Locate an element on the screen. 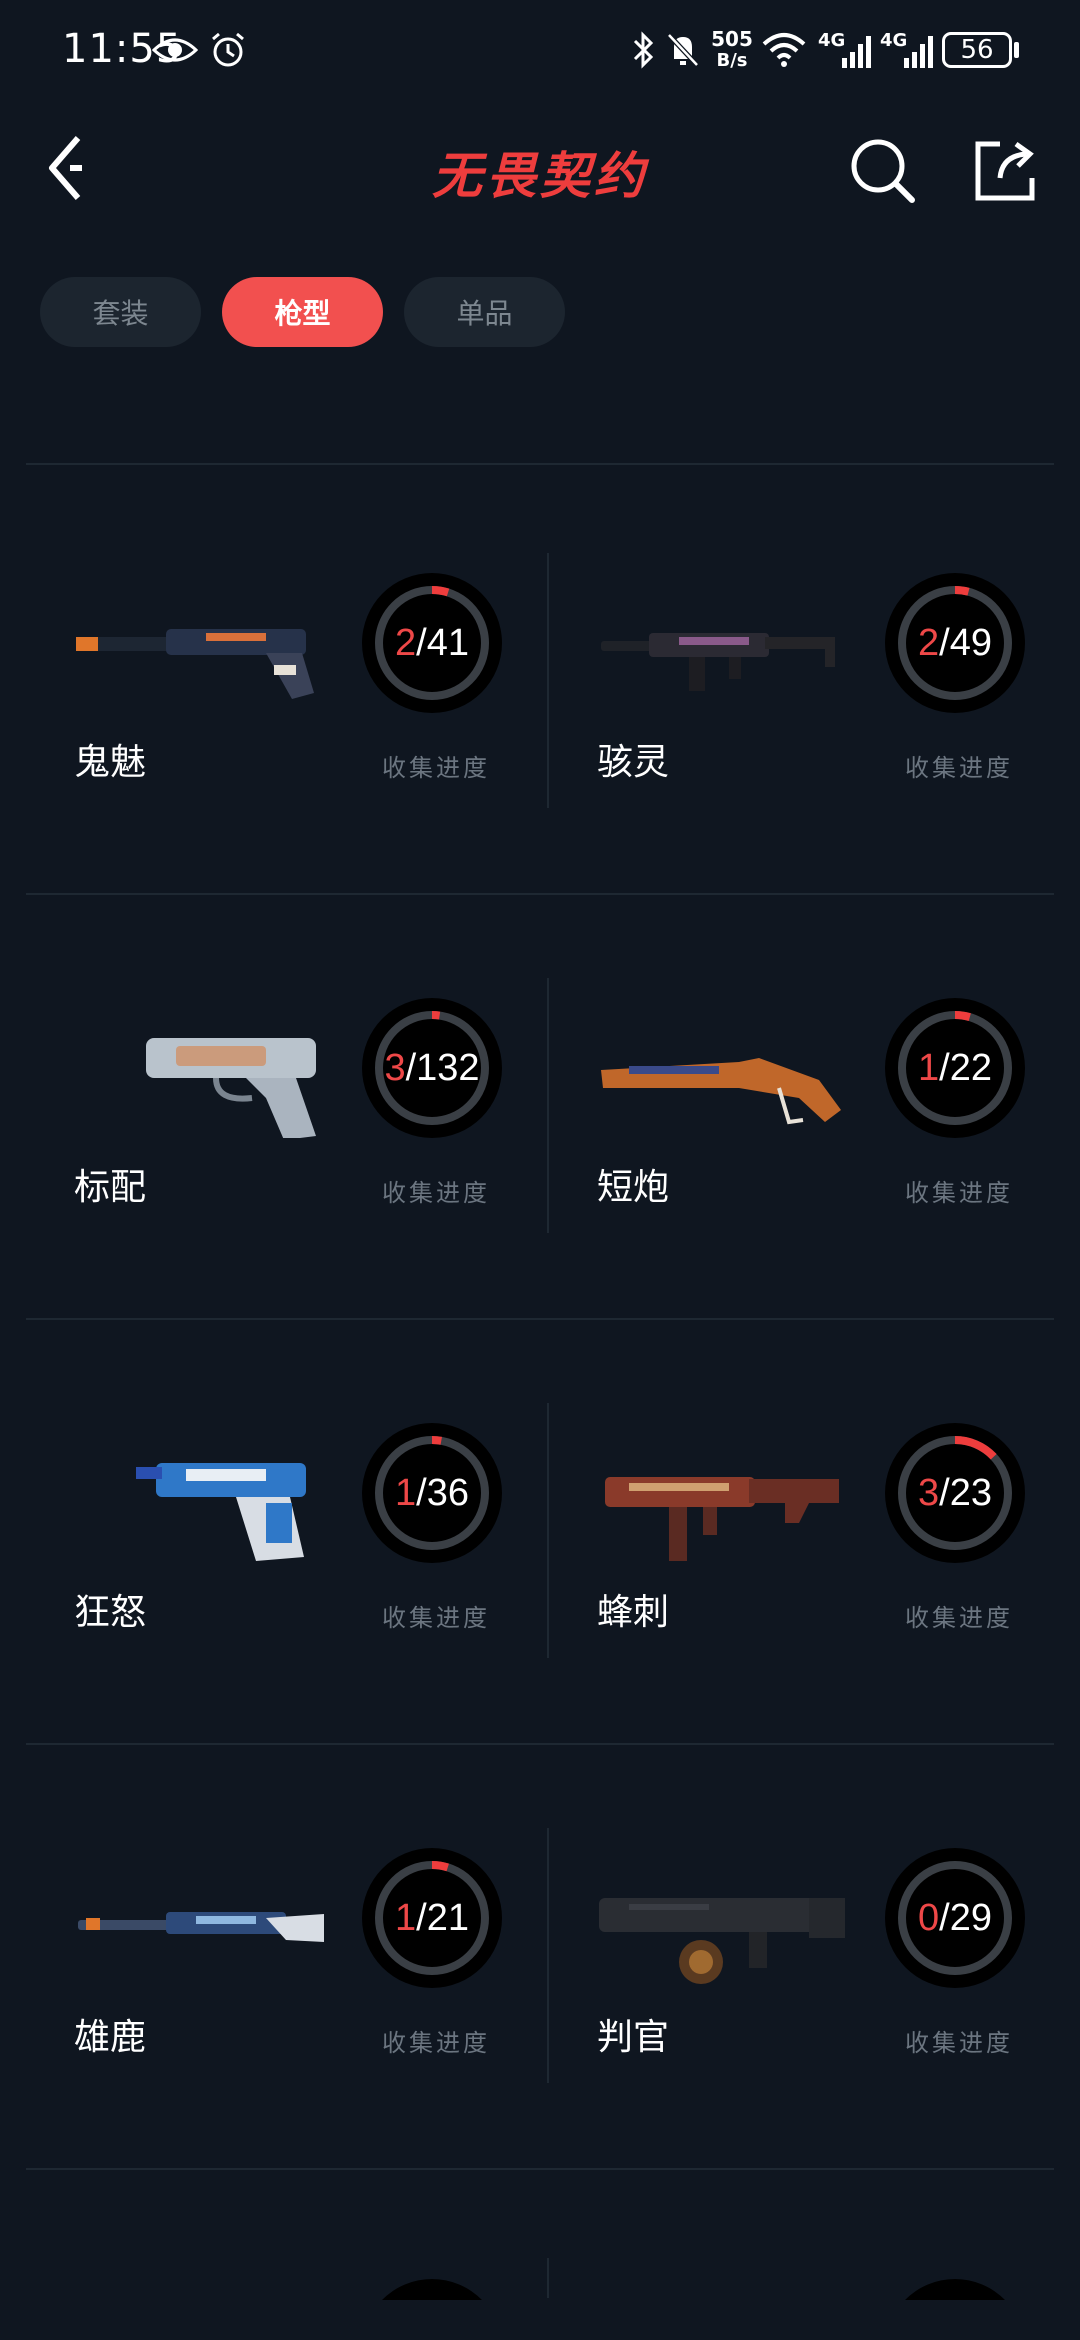 This screenshot has height=2340, width=1080. category-tabs: 套装 枪型 单品 is located at coordinates (302, 312).